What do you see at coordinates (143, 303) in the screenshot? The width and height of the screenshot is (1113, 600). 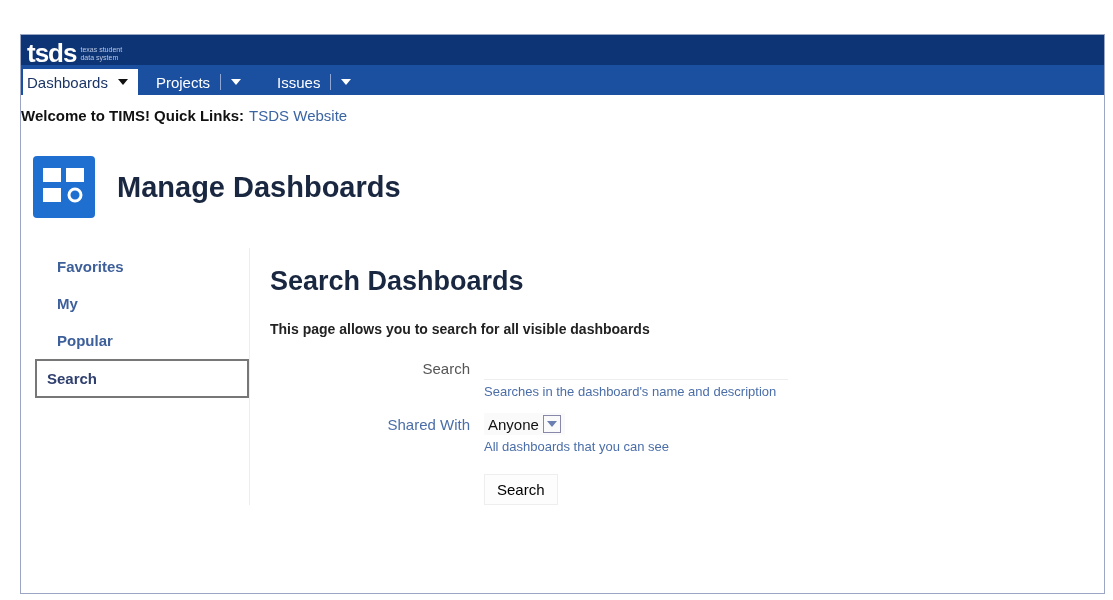 I see `sidebar-item: My` at bounding box center [143, 303].